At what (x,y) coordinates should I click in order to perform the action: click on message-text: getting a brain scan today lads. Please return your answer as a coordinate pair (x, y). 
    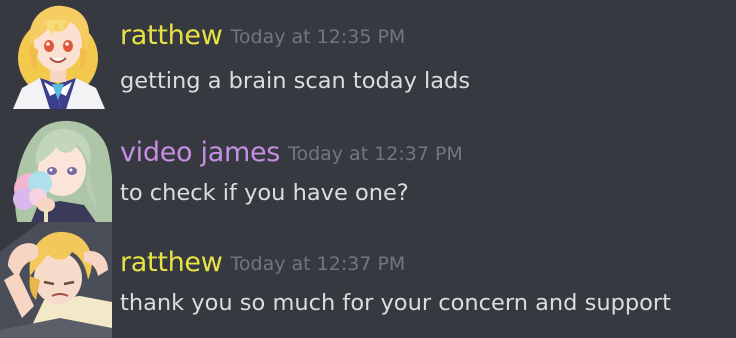
    Looking at the image, I should click on (295, 81).